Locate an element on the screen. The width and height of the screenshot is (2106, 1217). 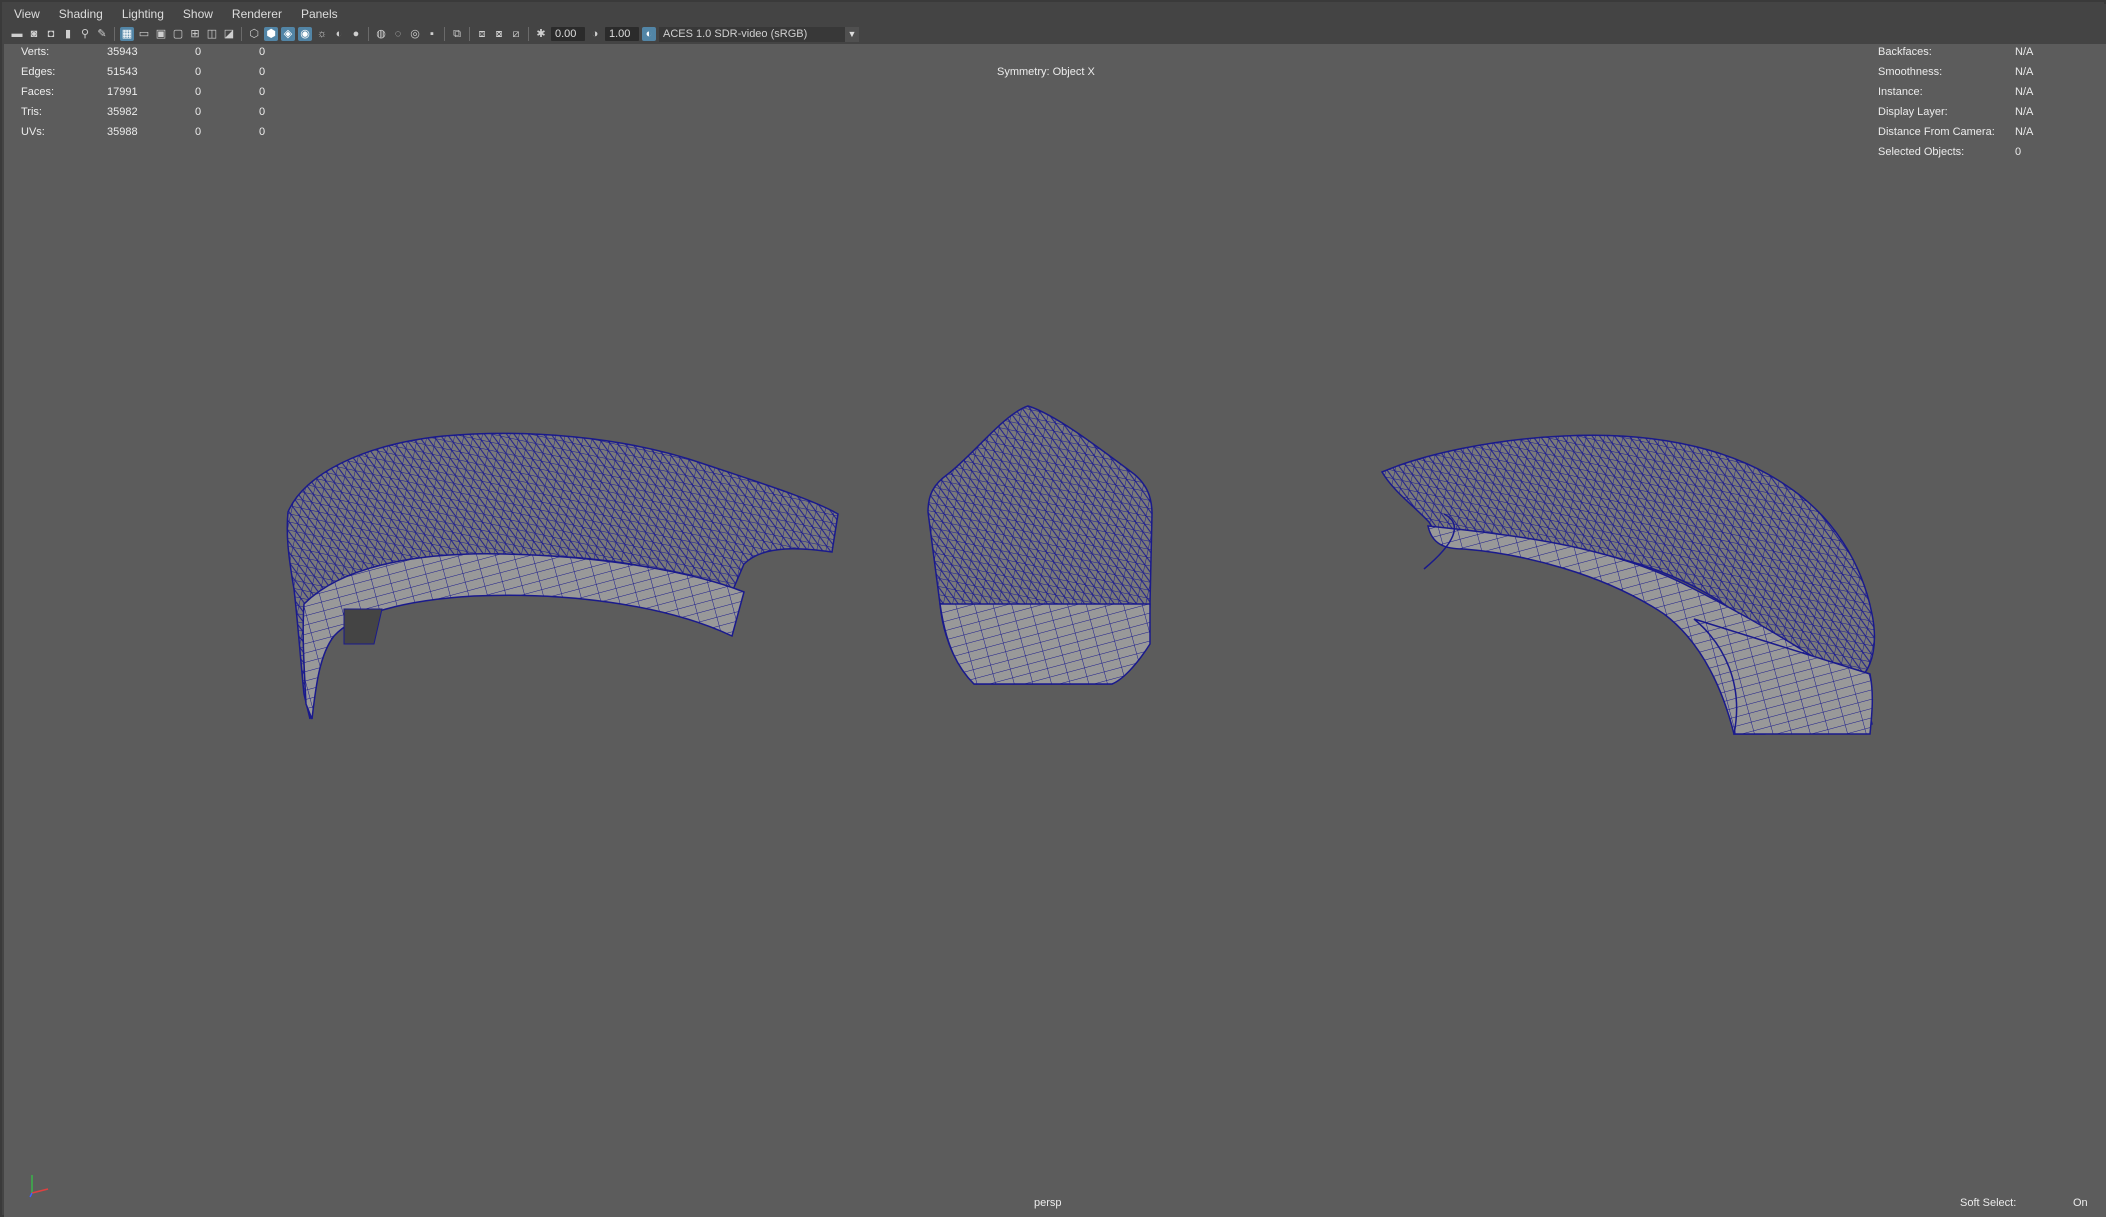
select-camera-icon: ▬ is located at coordinates (17, 34).